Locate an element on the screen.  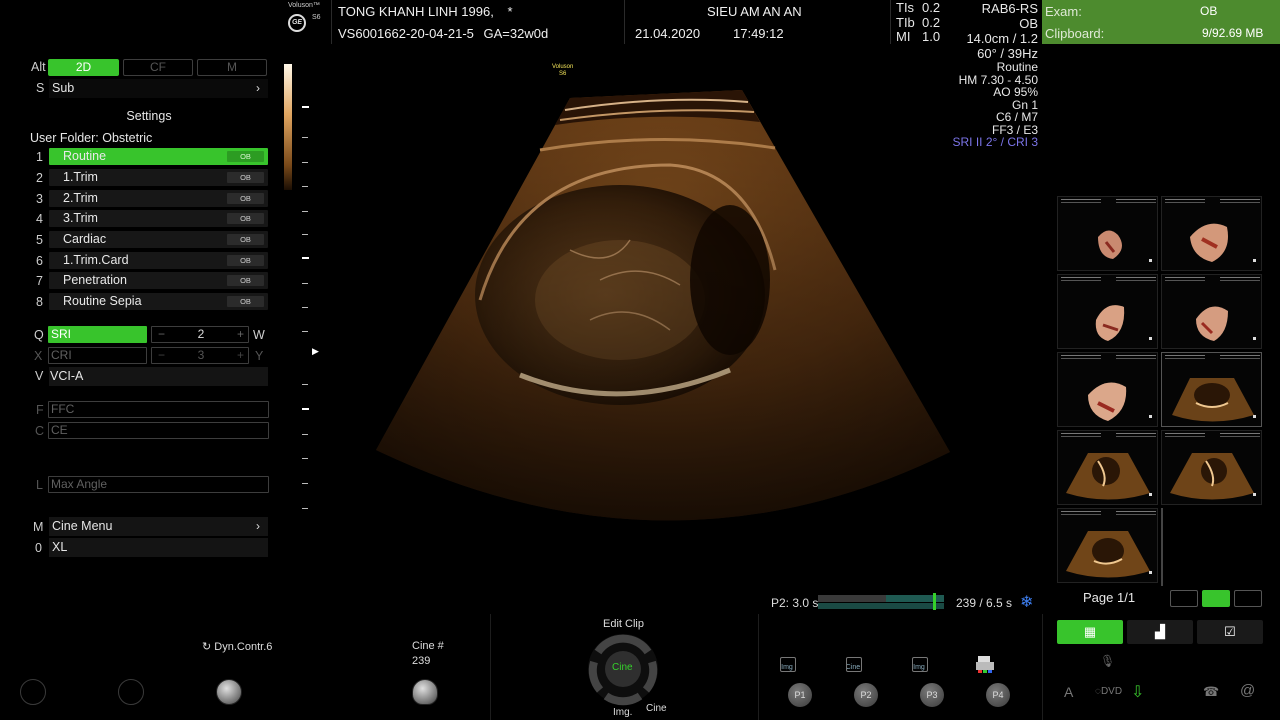
exam-info-box: Exam: OB Clipboard: 9/92.69 MB is located at coordinates (1161, 22).